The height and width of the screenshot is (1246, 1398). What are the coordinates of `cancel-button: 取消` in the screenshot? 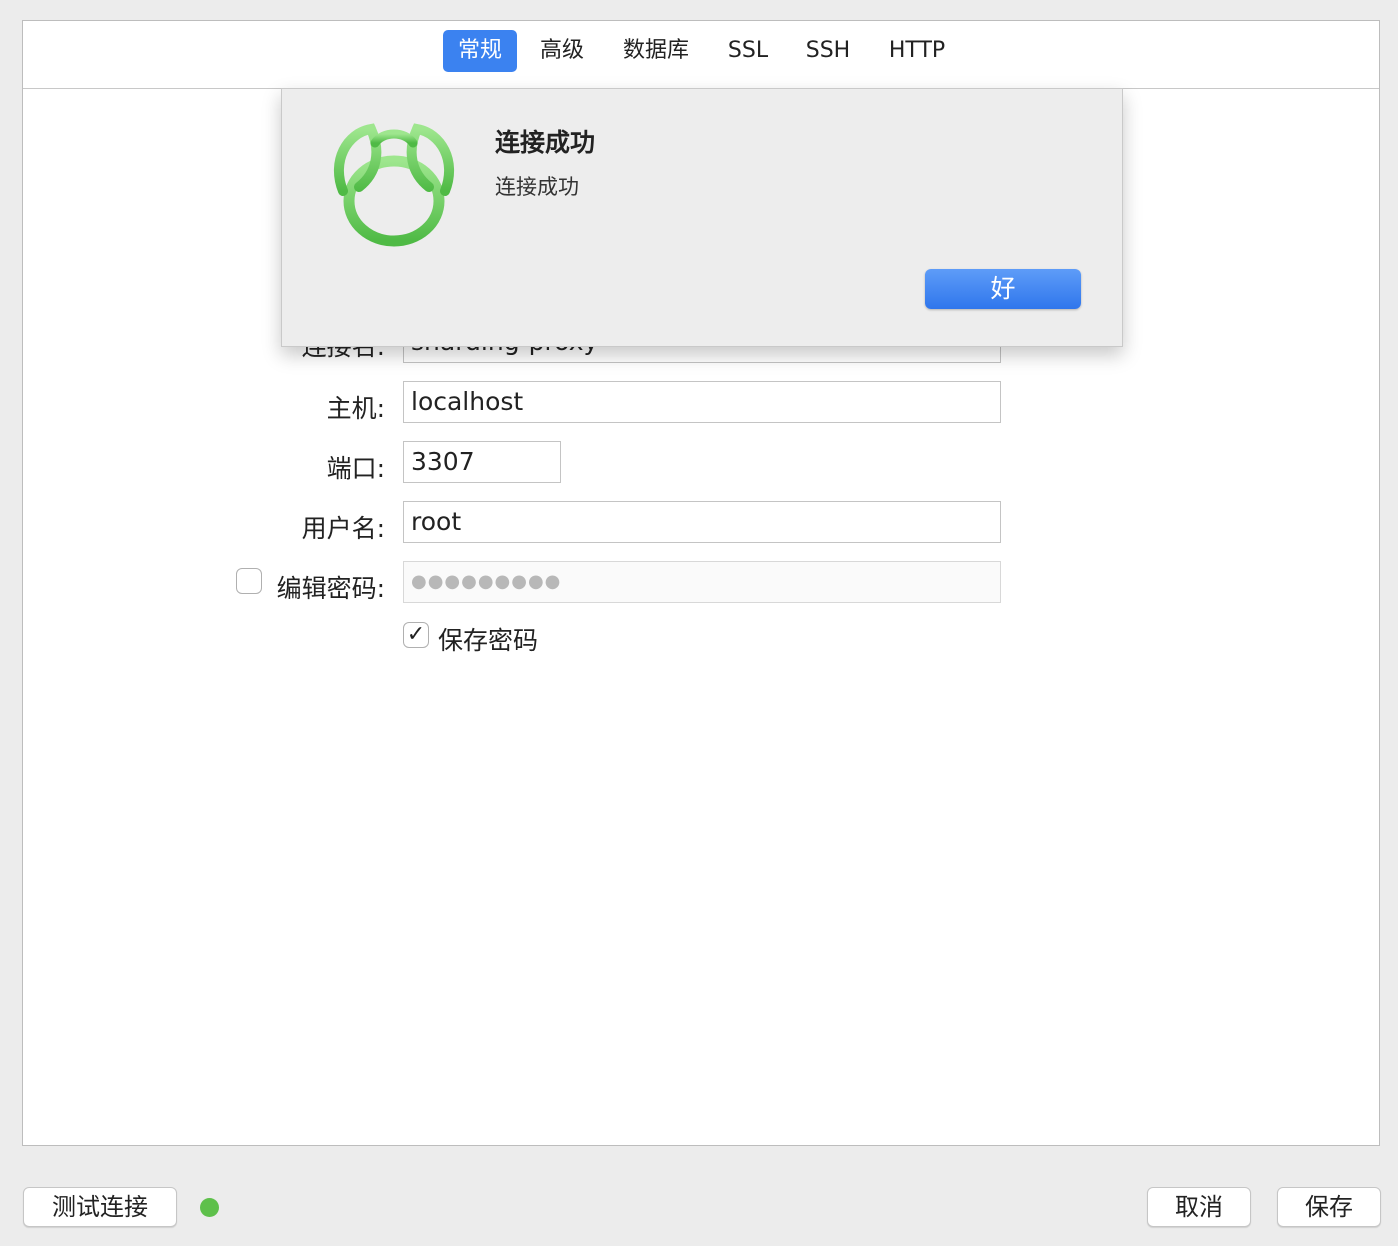 It's located at (1199, 1207).